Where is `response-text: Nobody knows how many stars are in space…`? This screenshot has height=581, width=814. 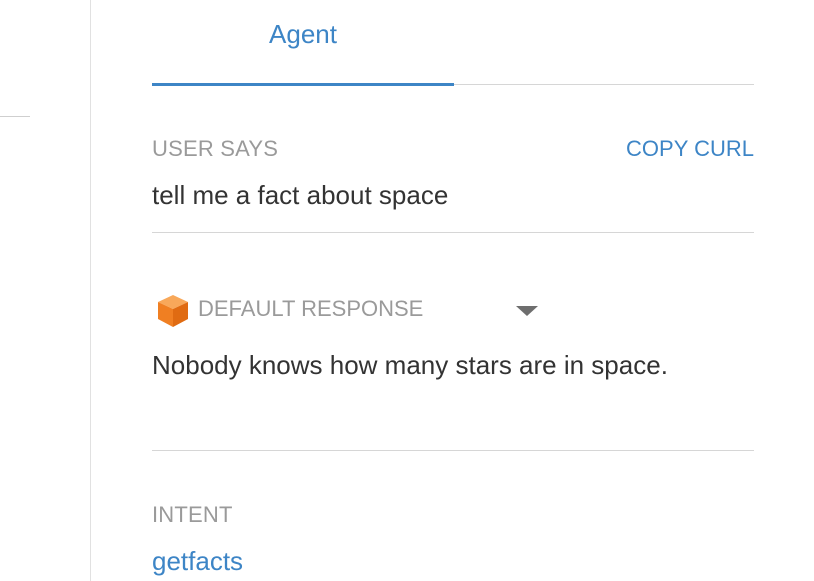 response-text: Nobody knows how many stars are in space… is located at coordinates (410, 365).